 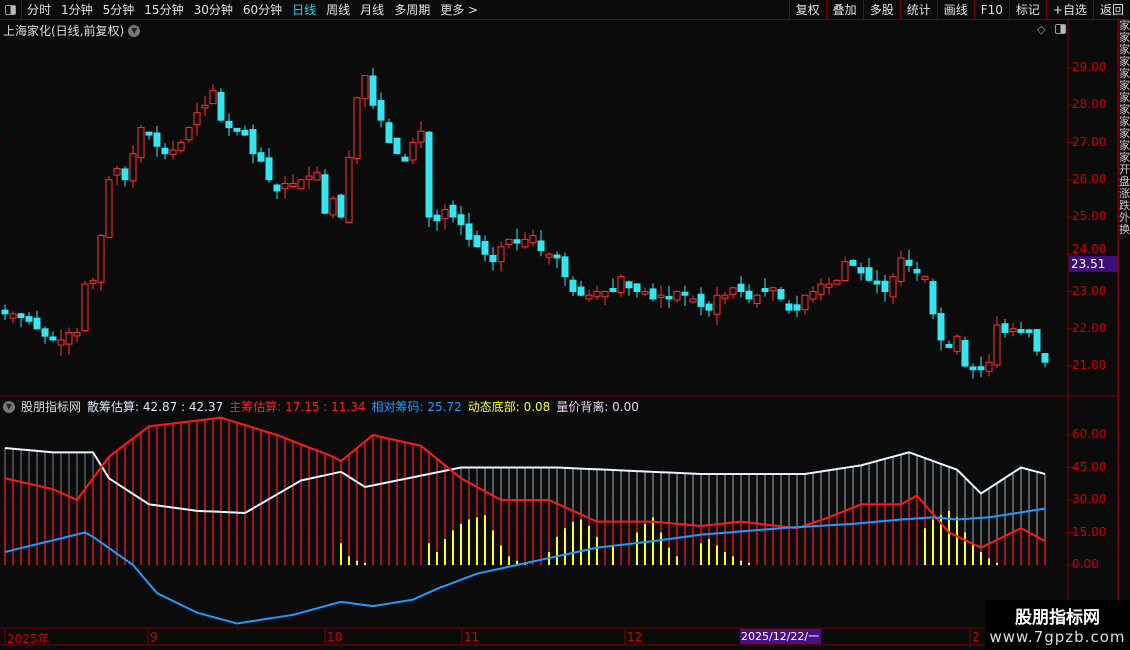 I want to click on indicator-value: 量价背离: 0.00, so click(x=597, y=407).